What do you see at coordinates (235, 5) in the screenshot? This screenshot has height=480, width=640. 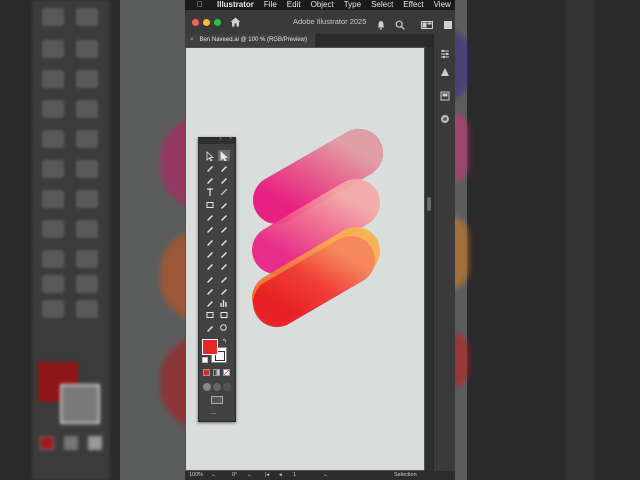 I see `menu-illustrator: Illustrator` at bounding box center [235, 5].